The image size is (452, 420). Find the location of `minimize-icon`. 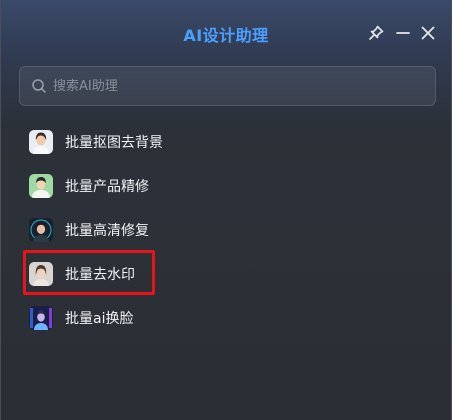

minimize-icon is located at coordinates (403, 33).